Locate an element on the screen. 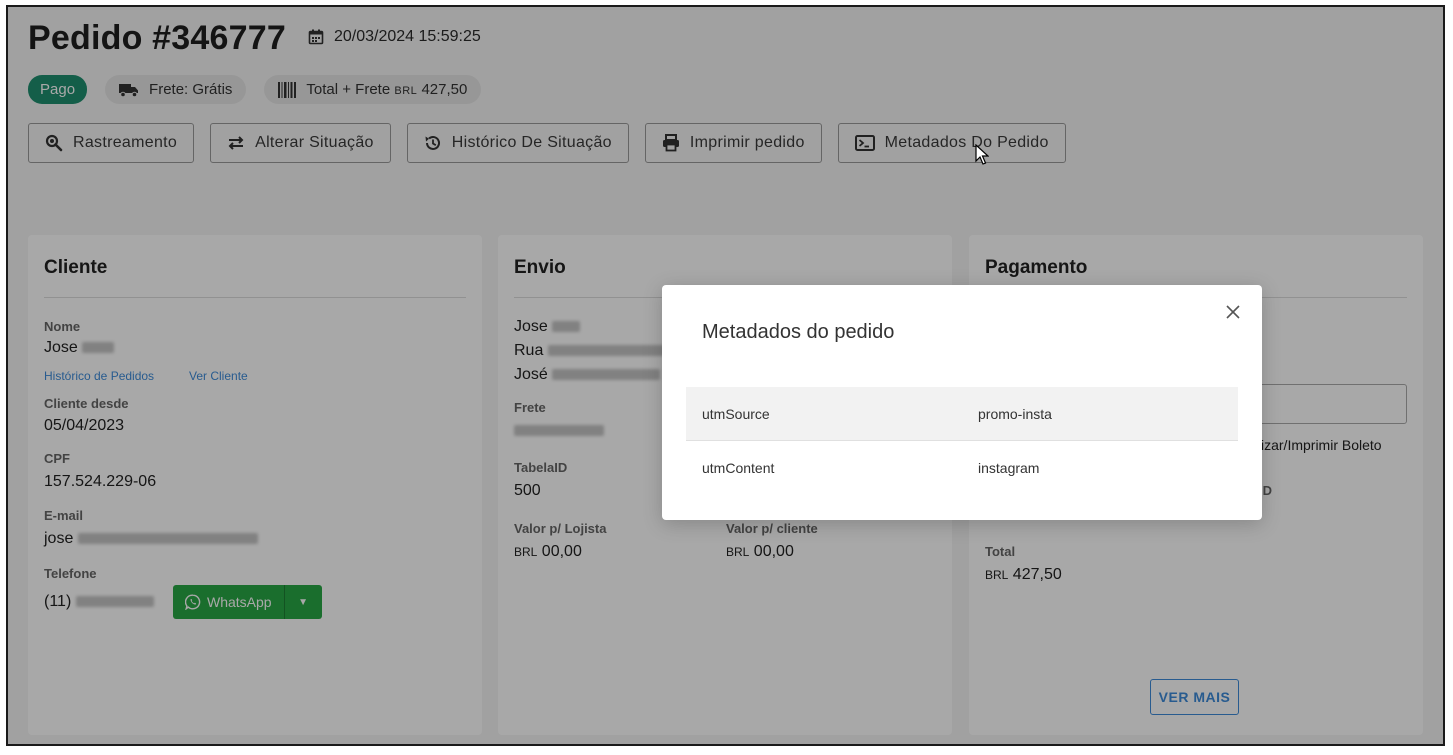  mouse-cursor-icon is located at coordinates (982, 154).